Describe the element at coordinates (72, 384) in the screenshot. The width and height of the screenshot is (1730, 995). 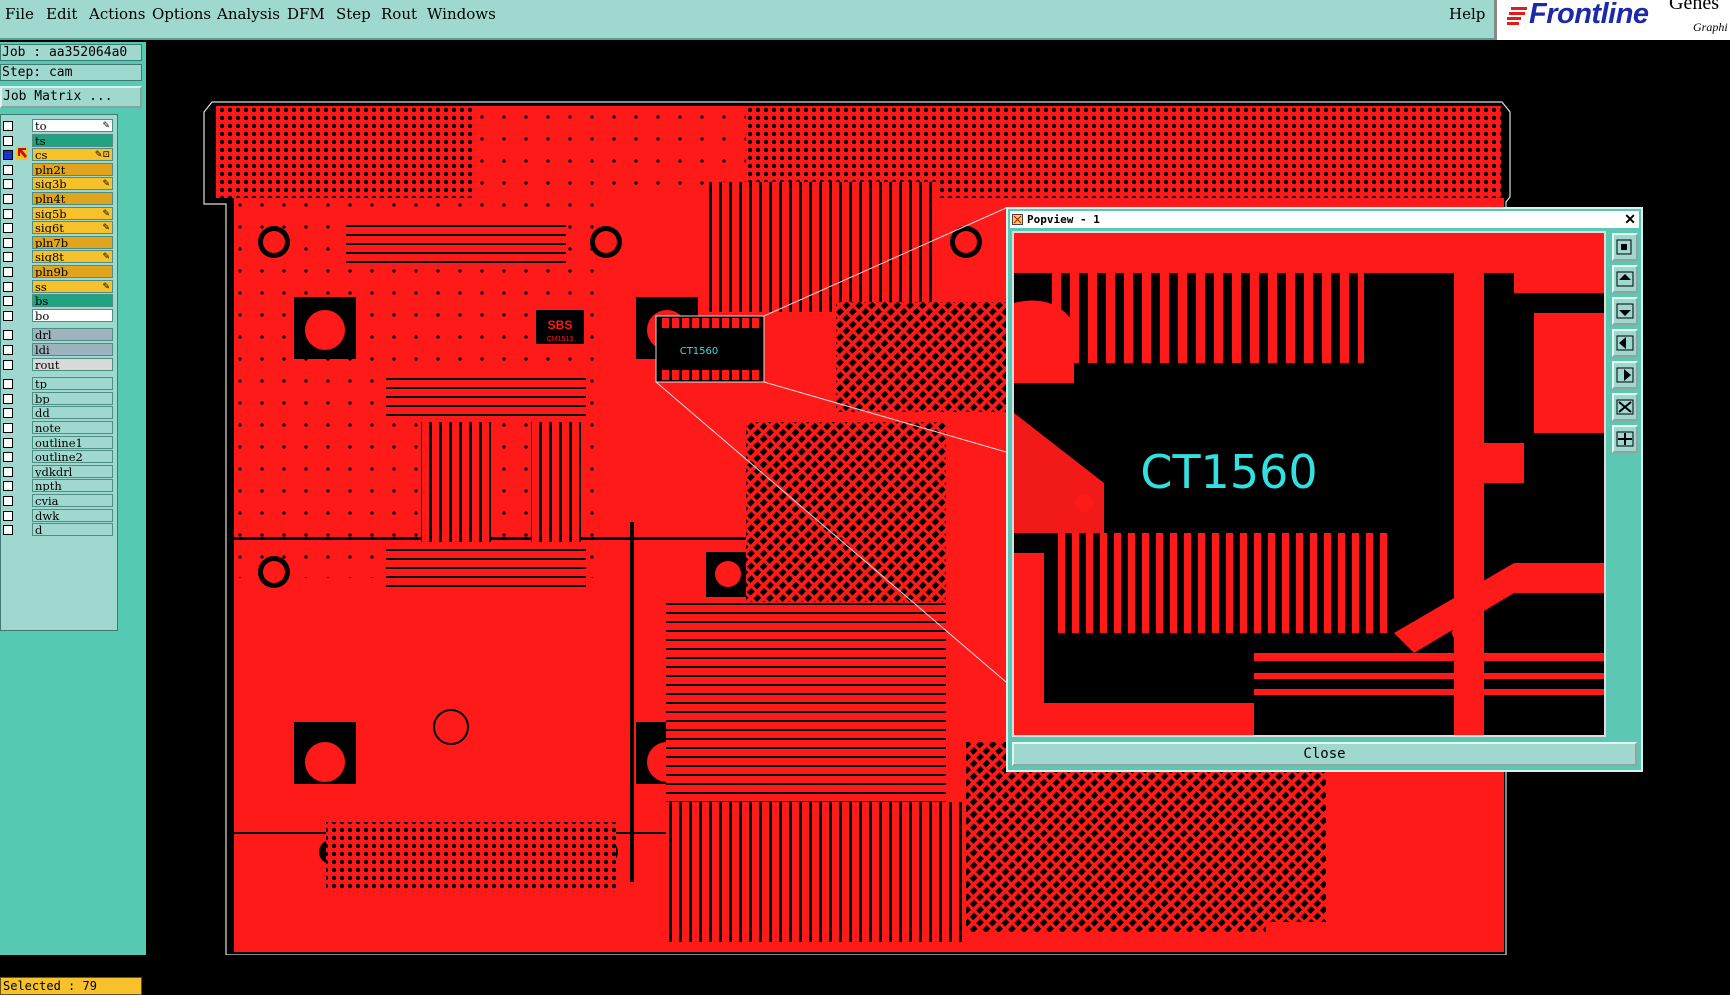
I see `layer-name: tp` at that location.